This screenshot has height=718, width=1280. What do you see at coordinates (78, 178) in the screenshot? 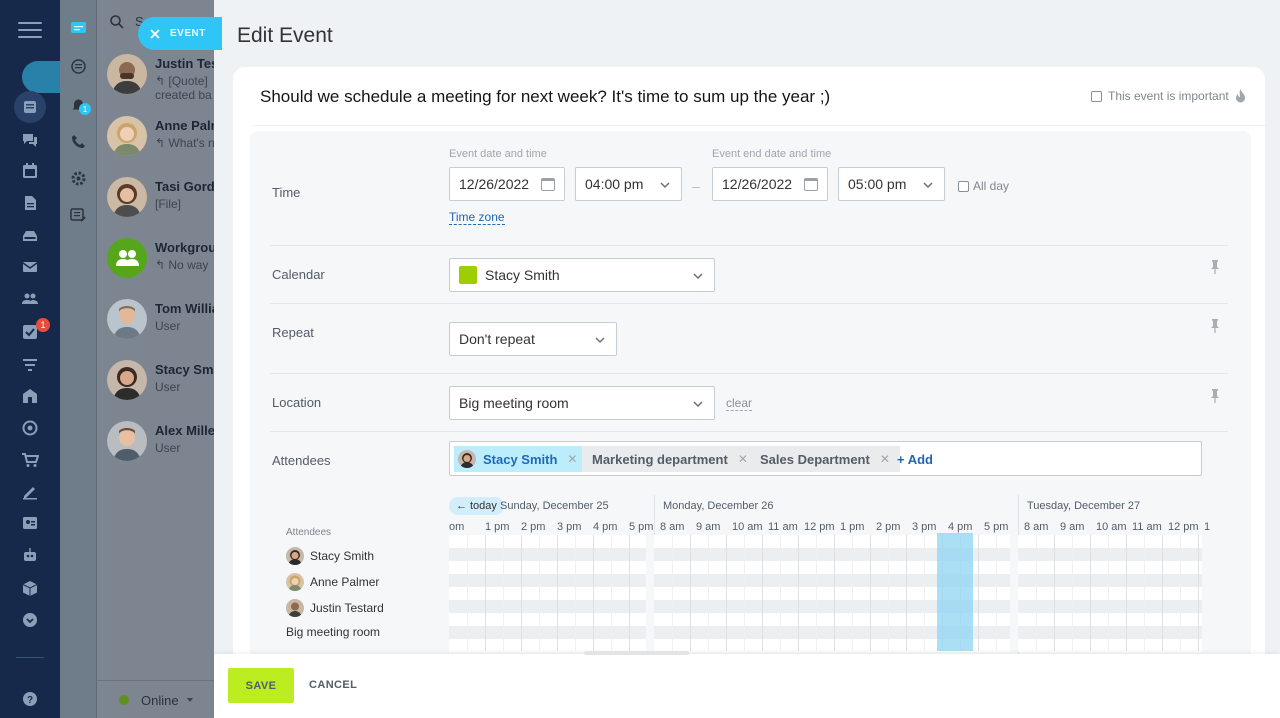
I see `settings-icon` at bounding box center [78, 178].